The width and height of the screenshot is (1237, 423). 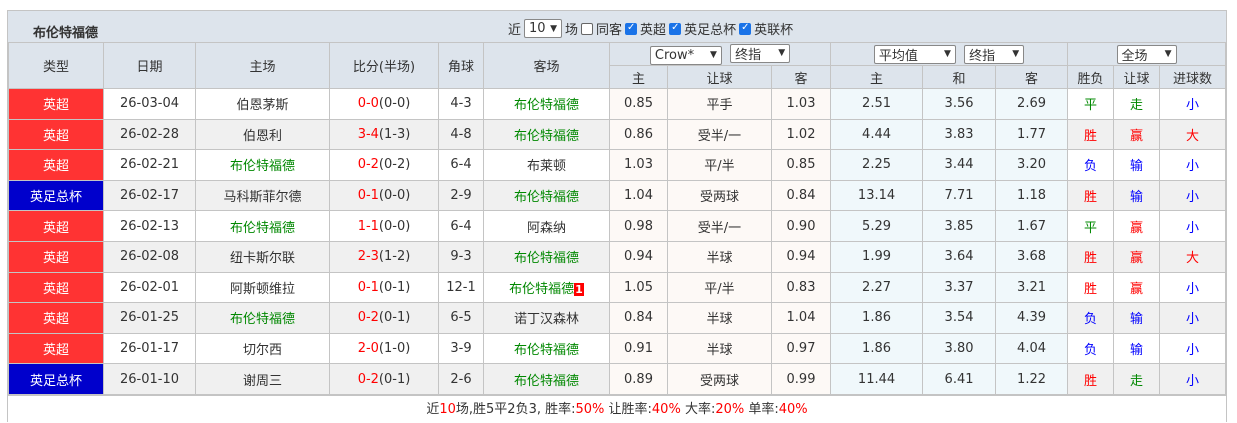 What do you see at coordinates (262, 350) in the screenshot?
I see `home-team-cell-text: 切尔西` at bounding box center [262, 350].